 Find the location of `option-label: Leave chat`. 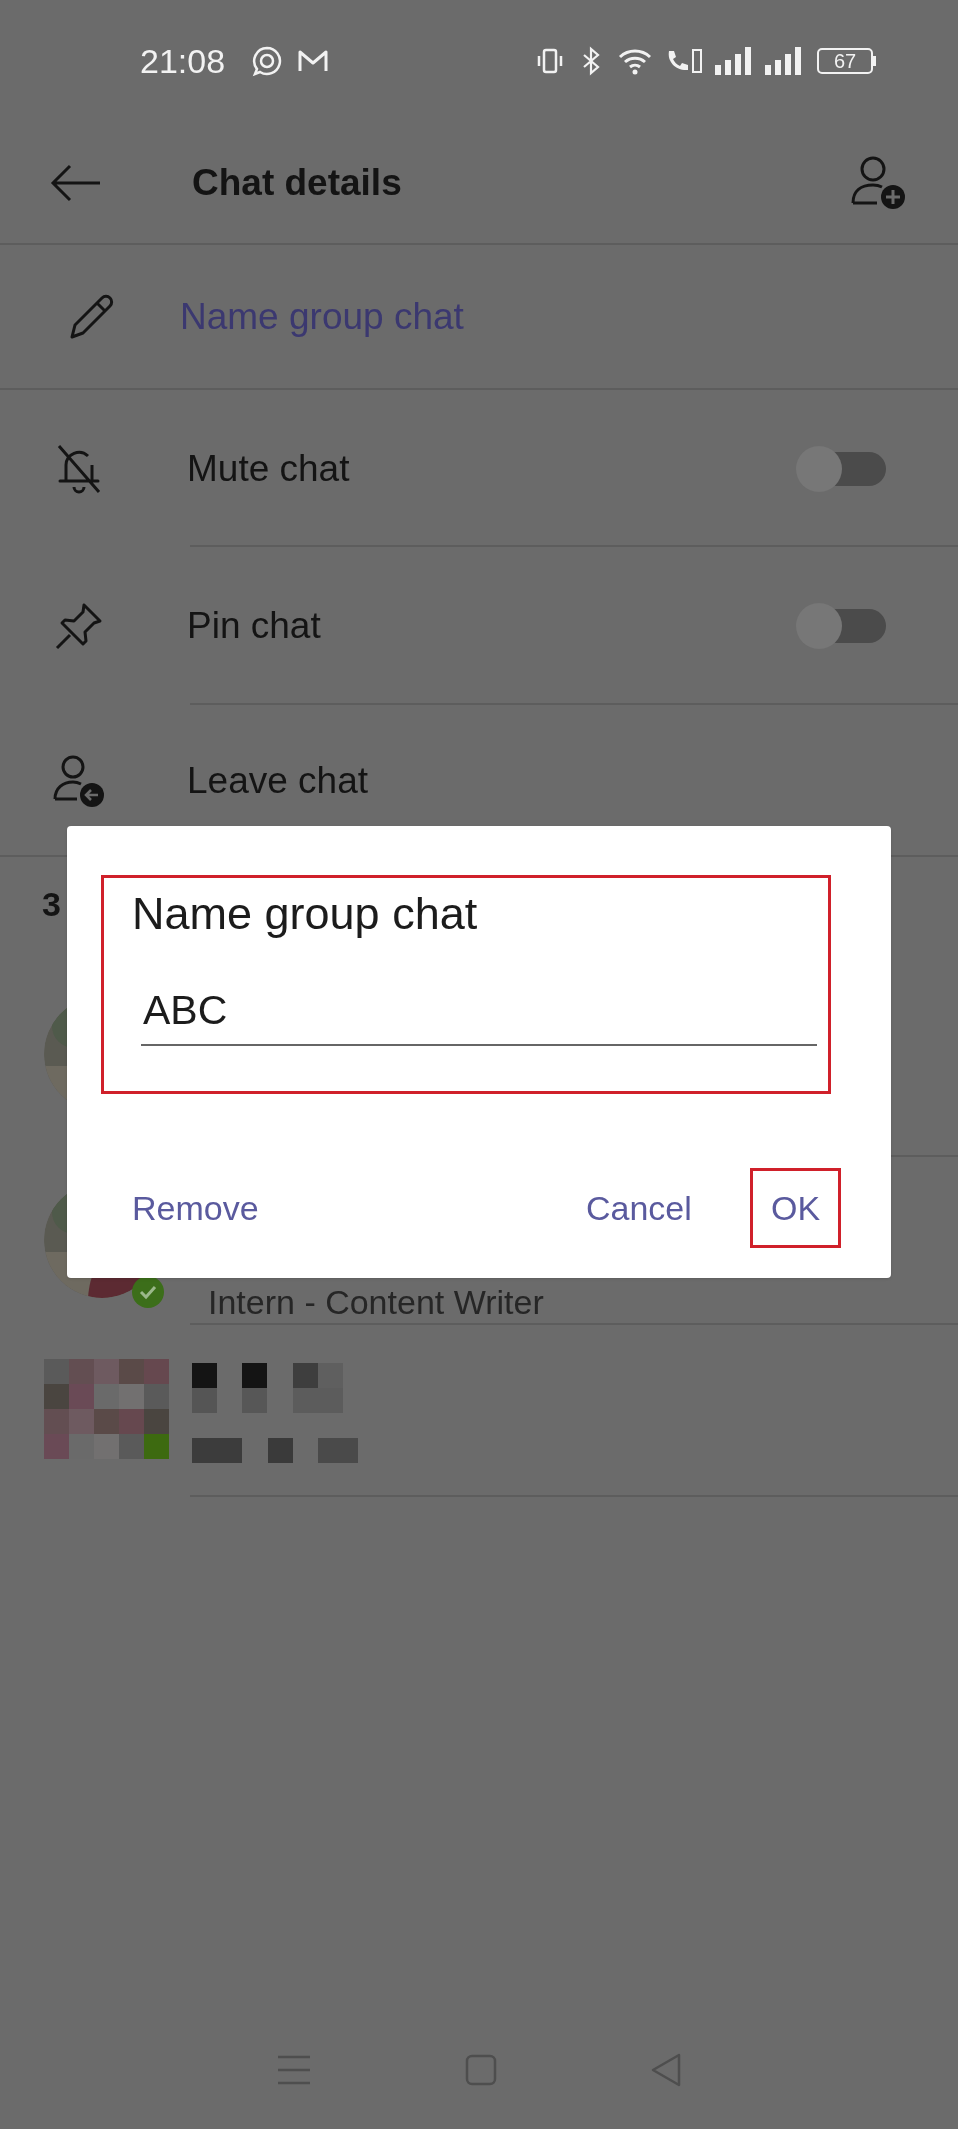

option-label: Leave chat is located at coordinates (278, 781).